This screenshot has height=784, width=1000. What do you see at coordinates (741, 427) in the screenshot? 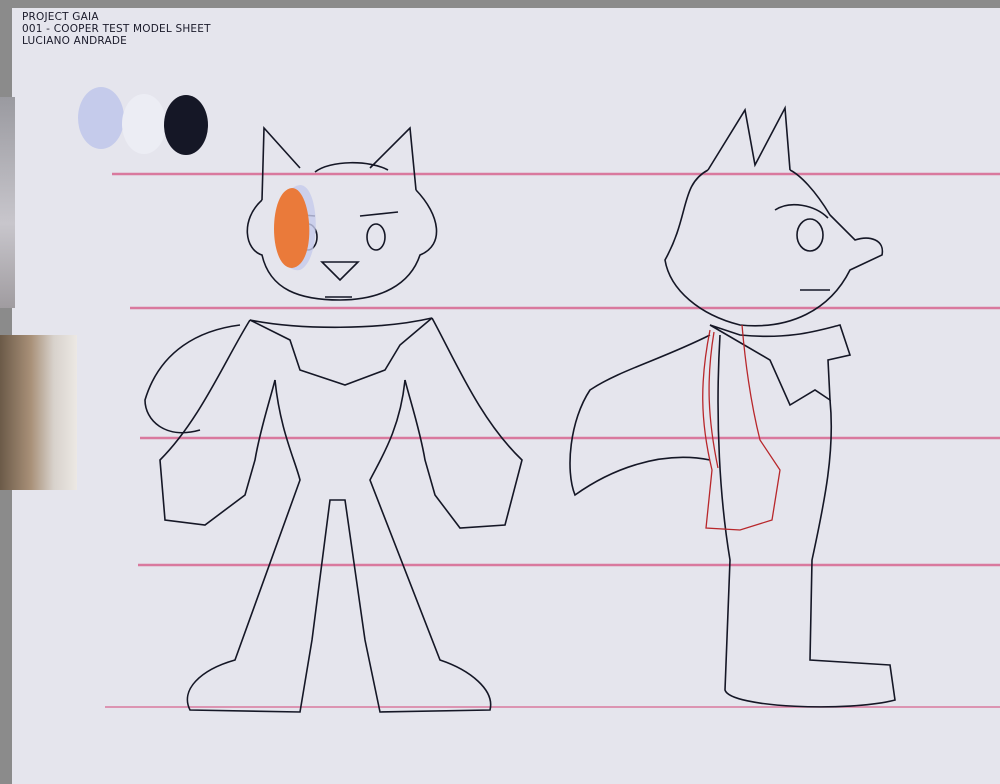
I see `red-arm-sketch` at bounding box center [741, 427].